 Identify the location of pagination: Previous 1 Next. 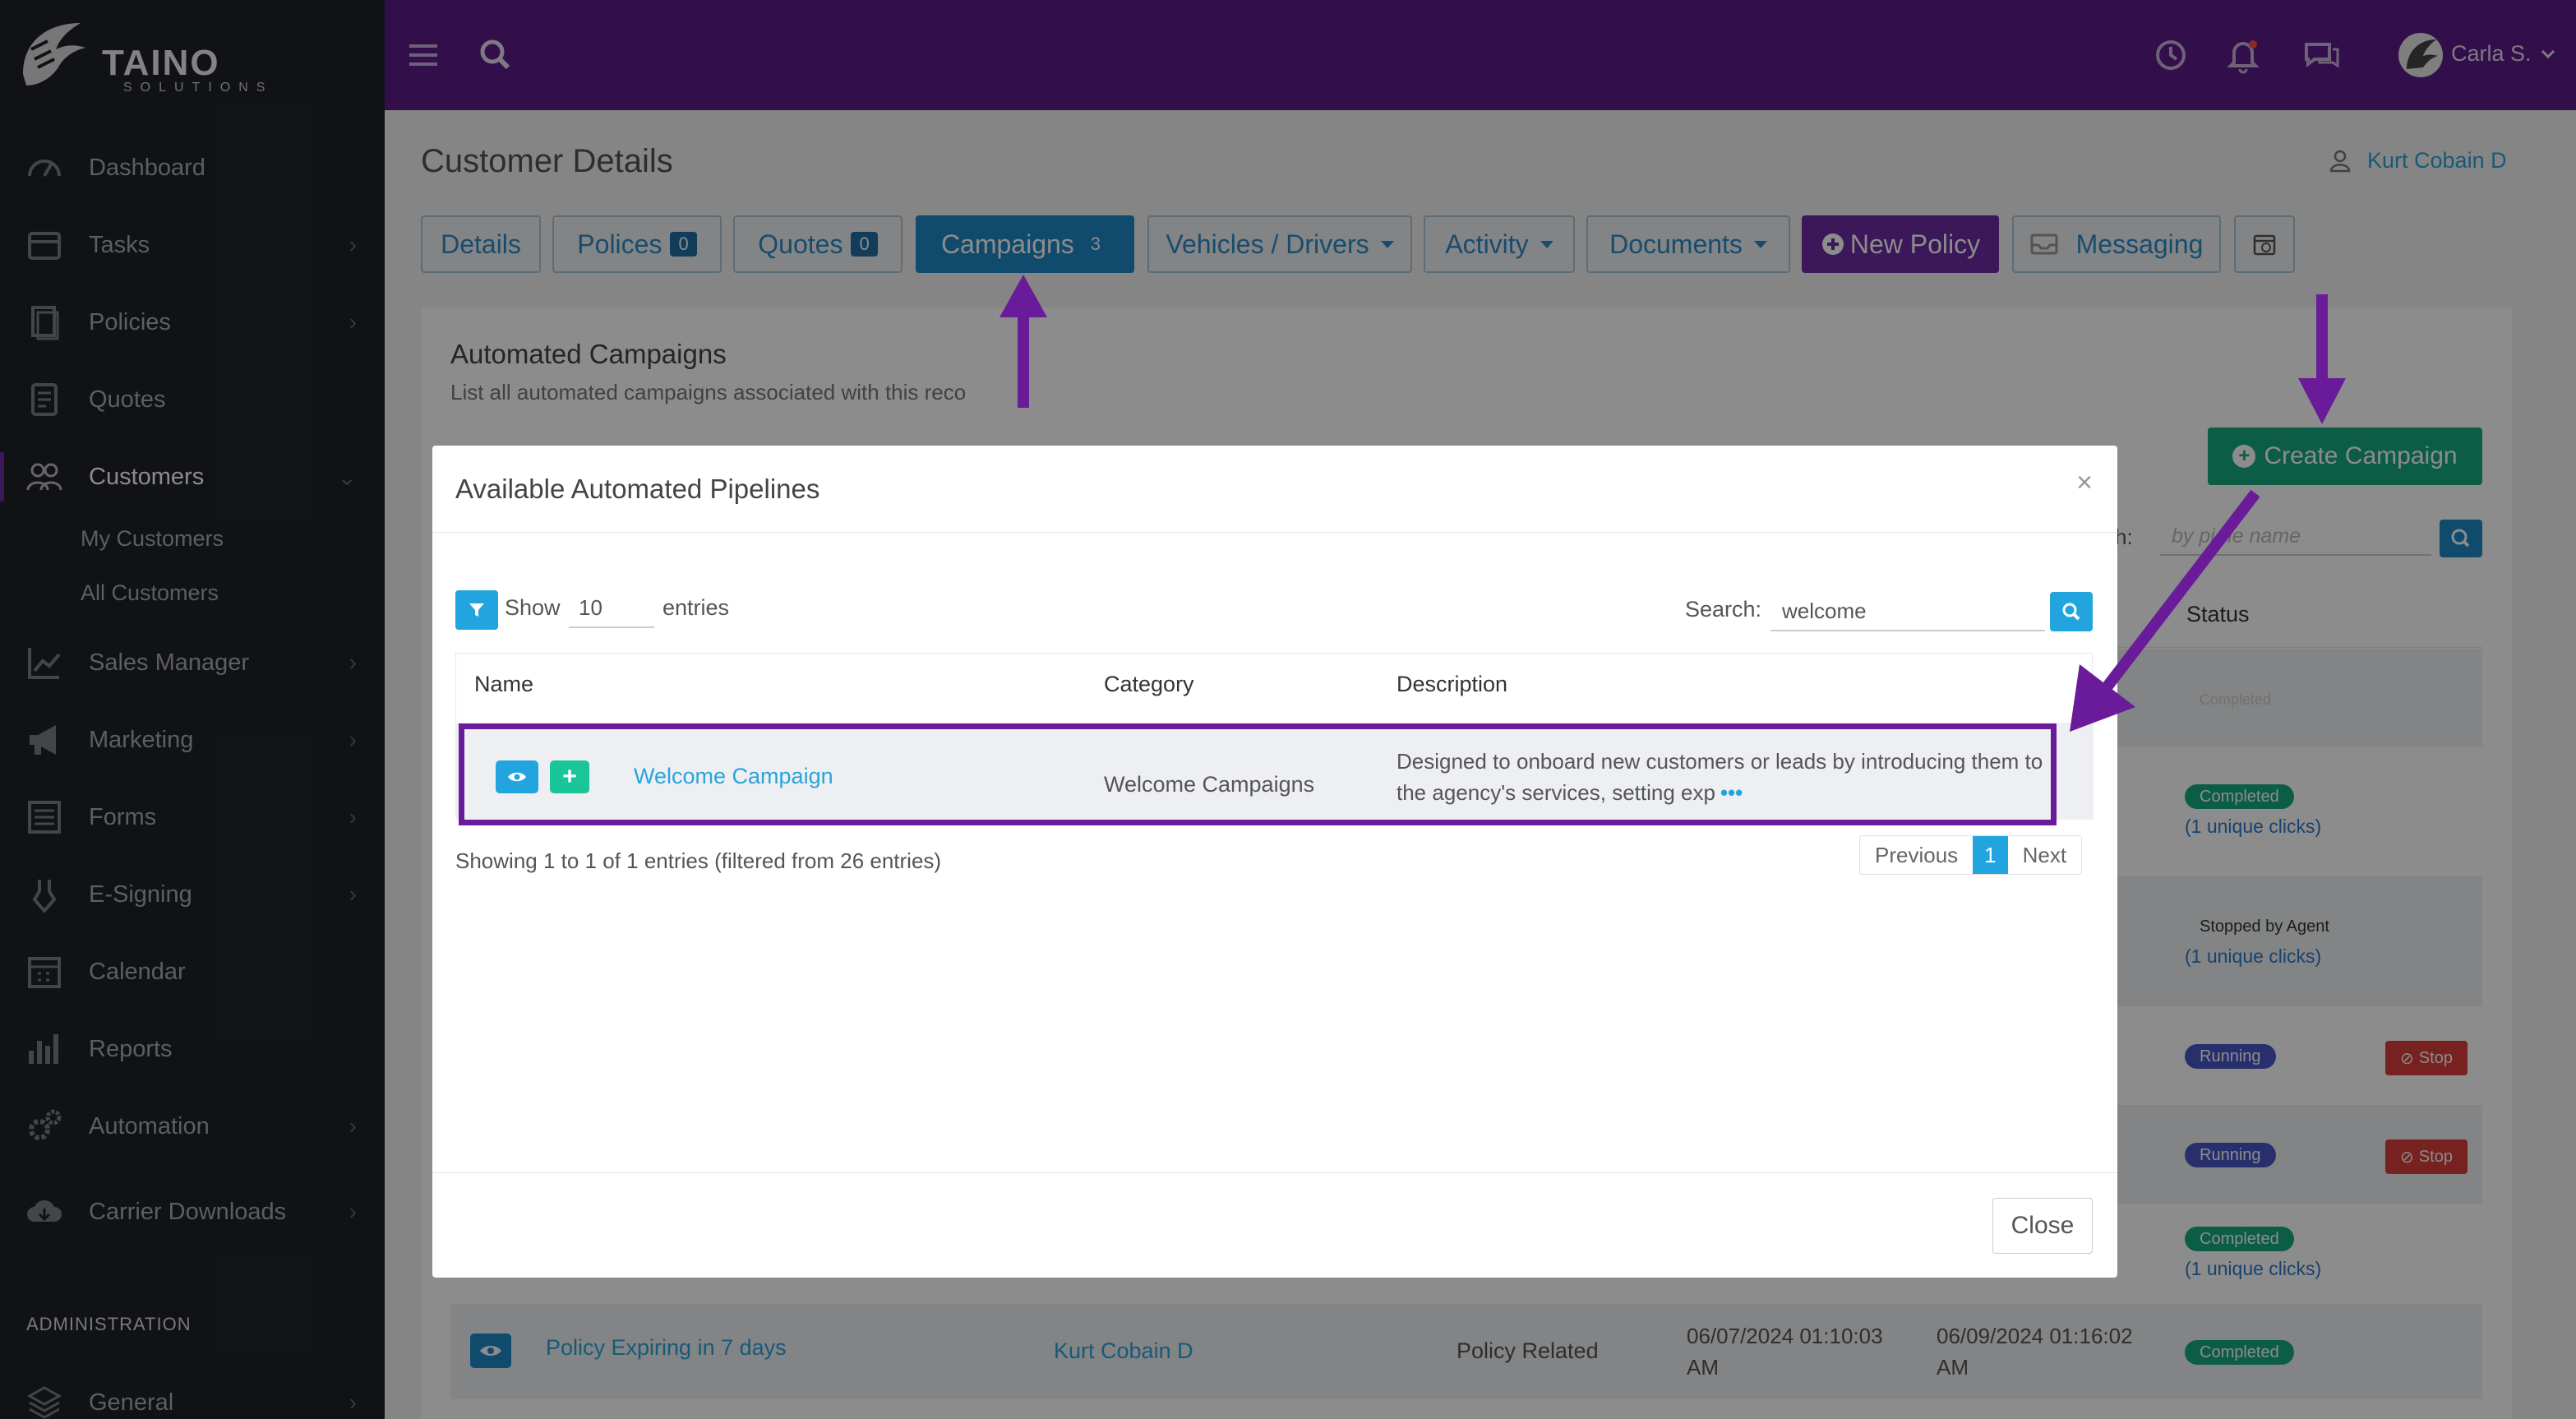
(1971, 855).